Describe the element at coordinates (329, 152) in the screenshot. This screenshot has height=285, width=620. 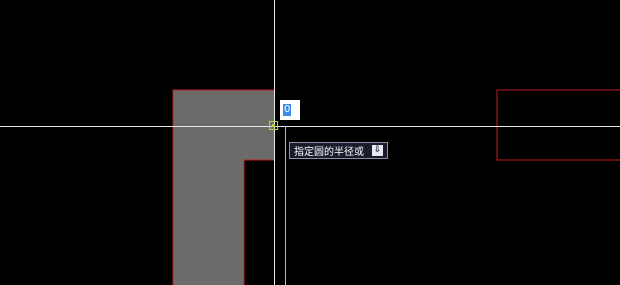
I see `prompt-text: 指定圆的半径或` at that location.